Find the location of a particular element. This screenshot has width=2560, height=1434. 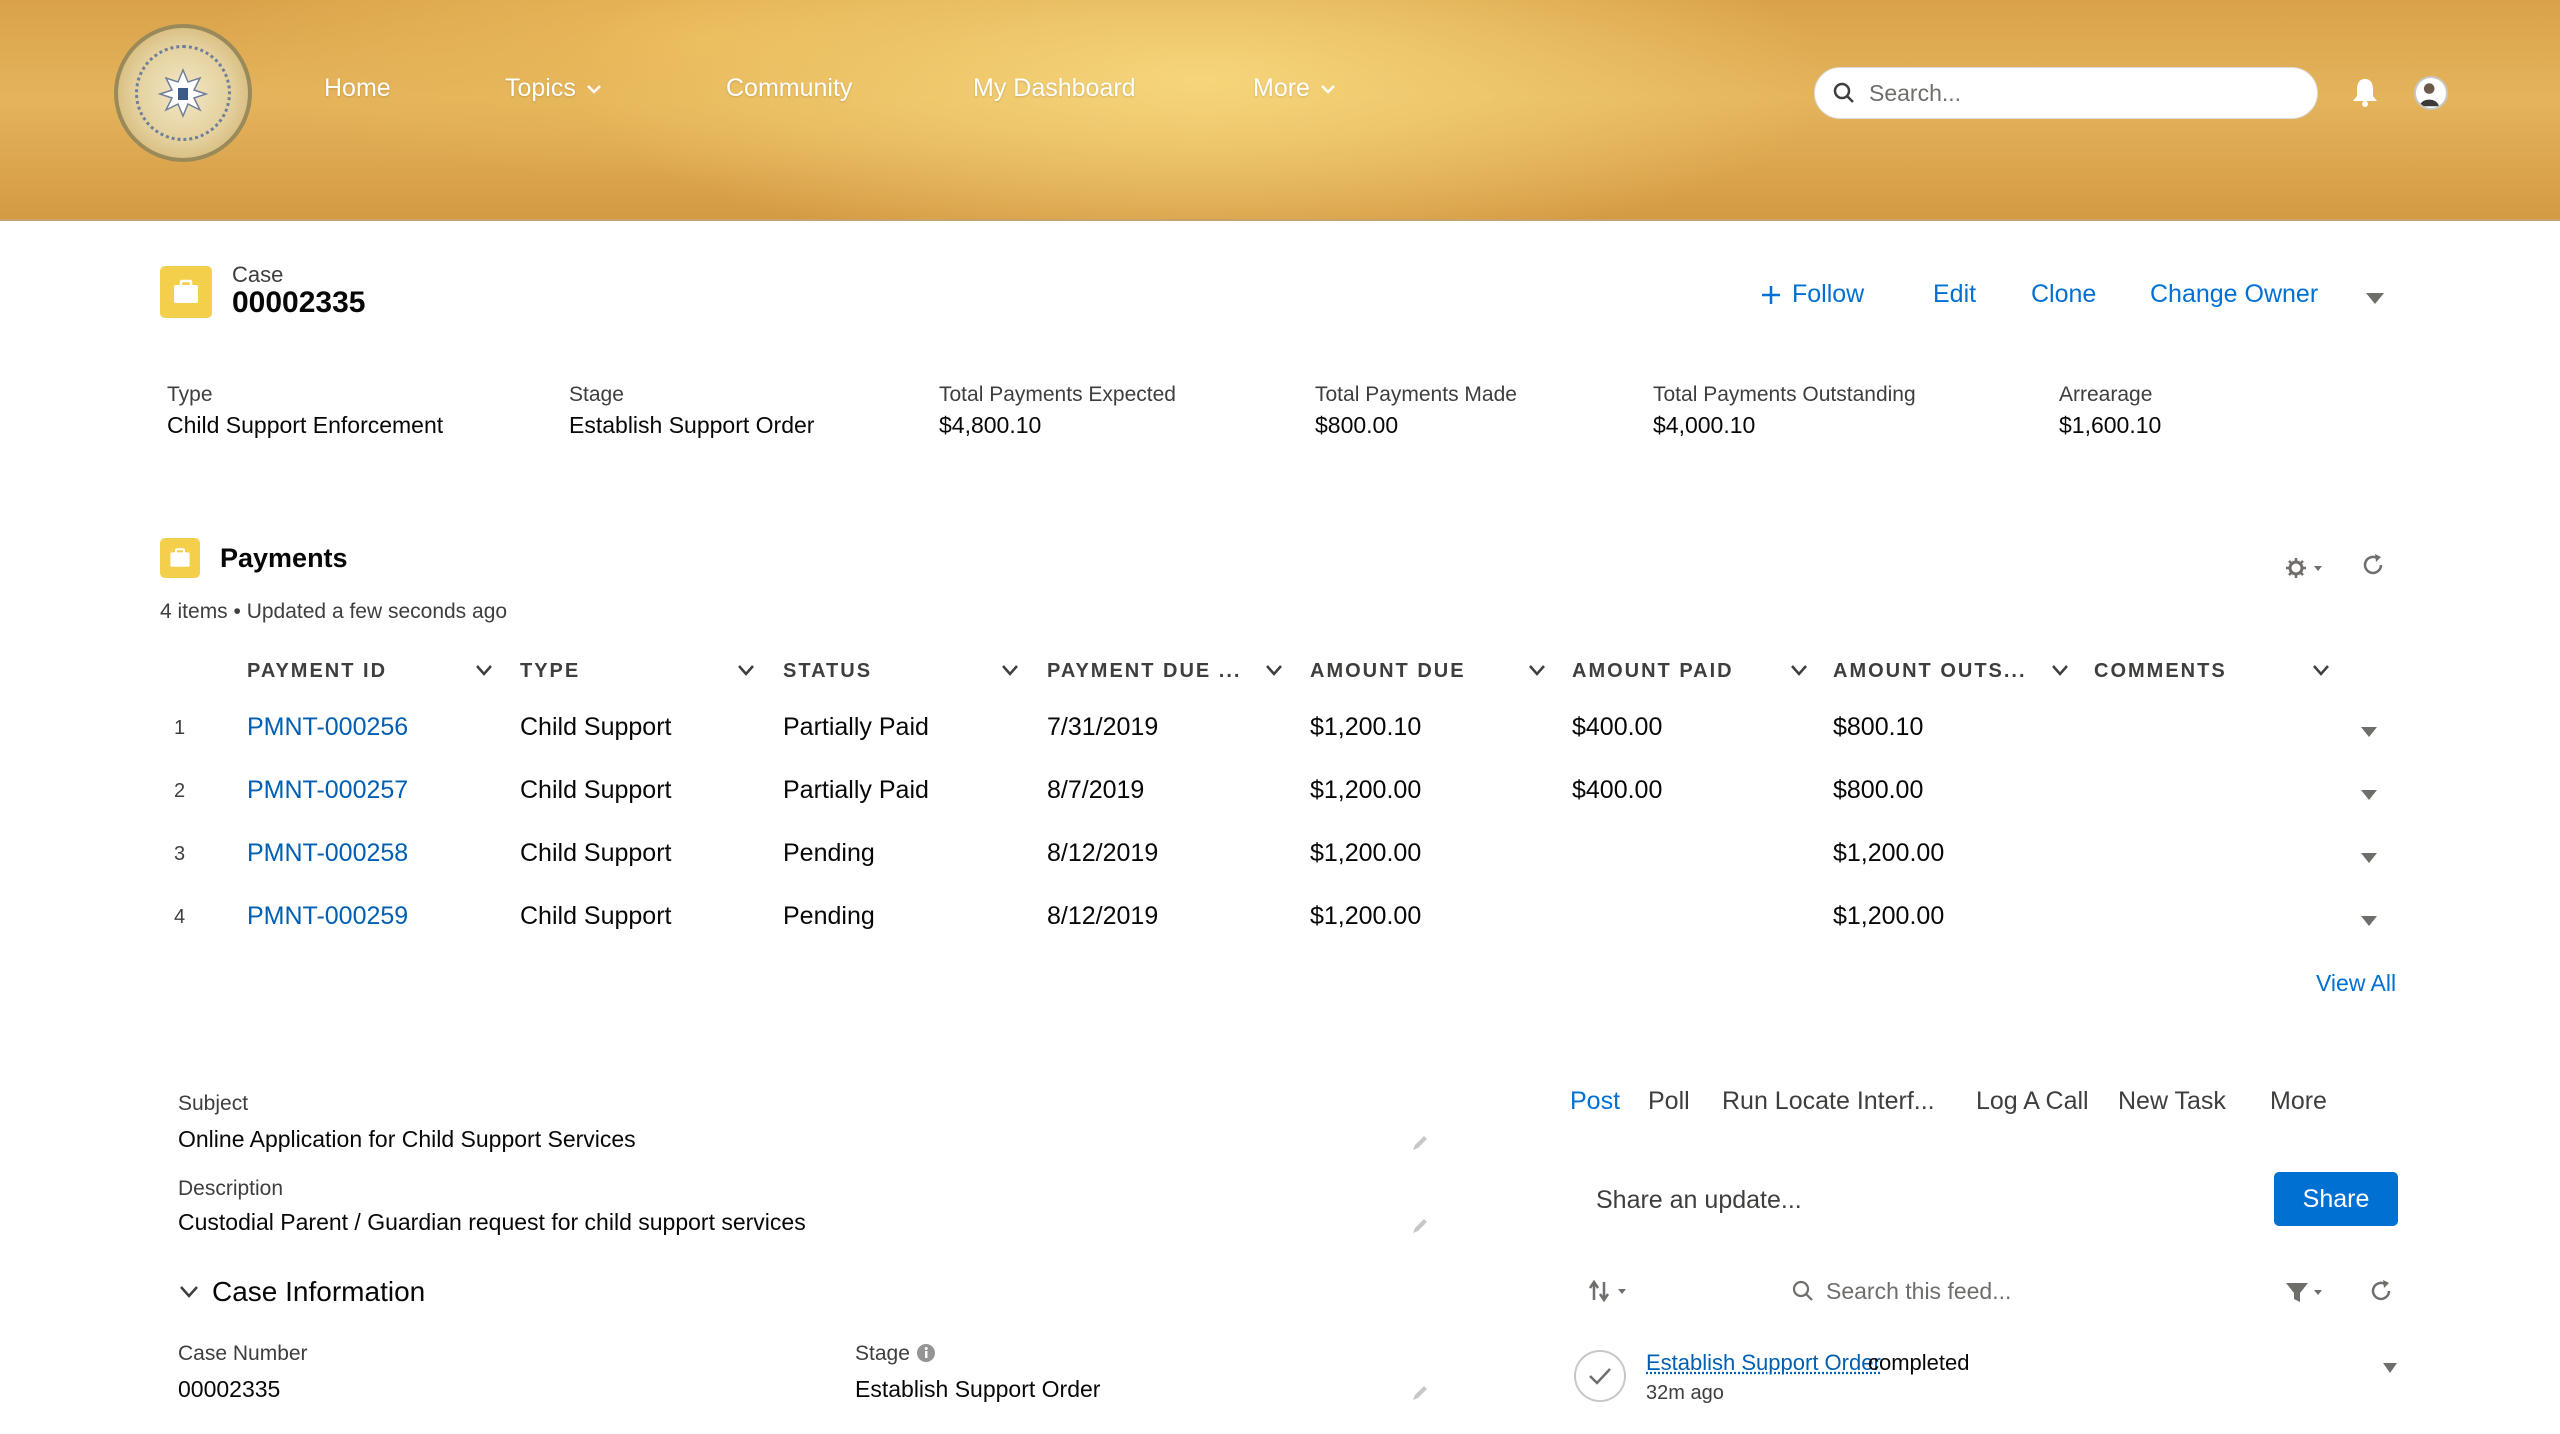

tab-more: More is located at coordinates (2298, 1101).